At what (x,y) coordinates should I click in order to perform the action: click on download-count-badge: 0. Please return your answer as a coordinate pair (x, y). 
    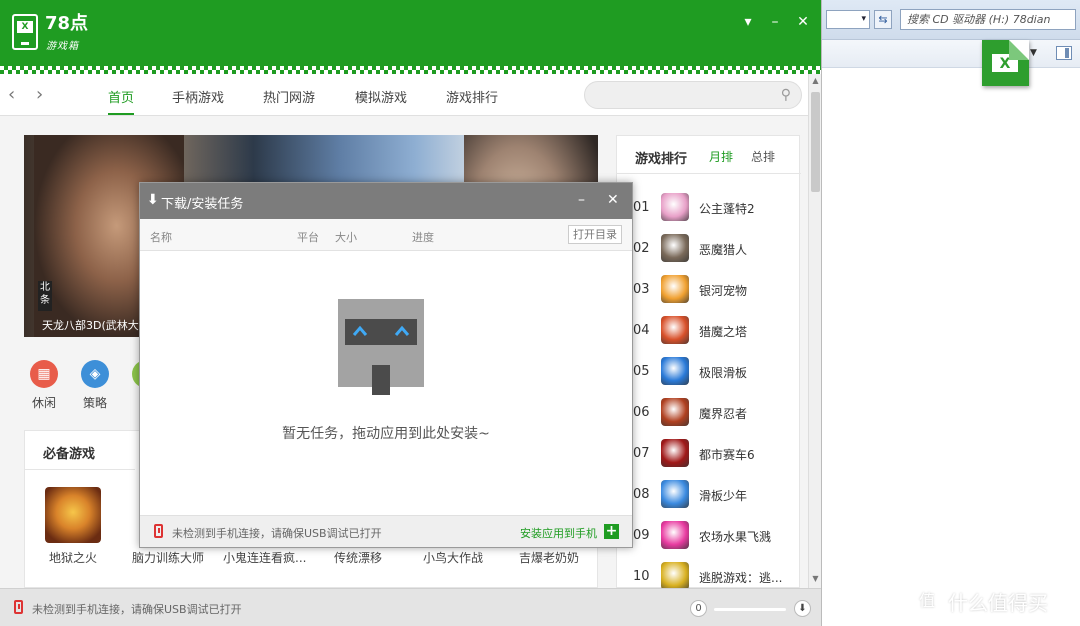
    Looking at the image, I should click on (698, 608).